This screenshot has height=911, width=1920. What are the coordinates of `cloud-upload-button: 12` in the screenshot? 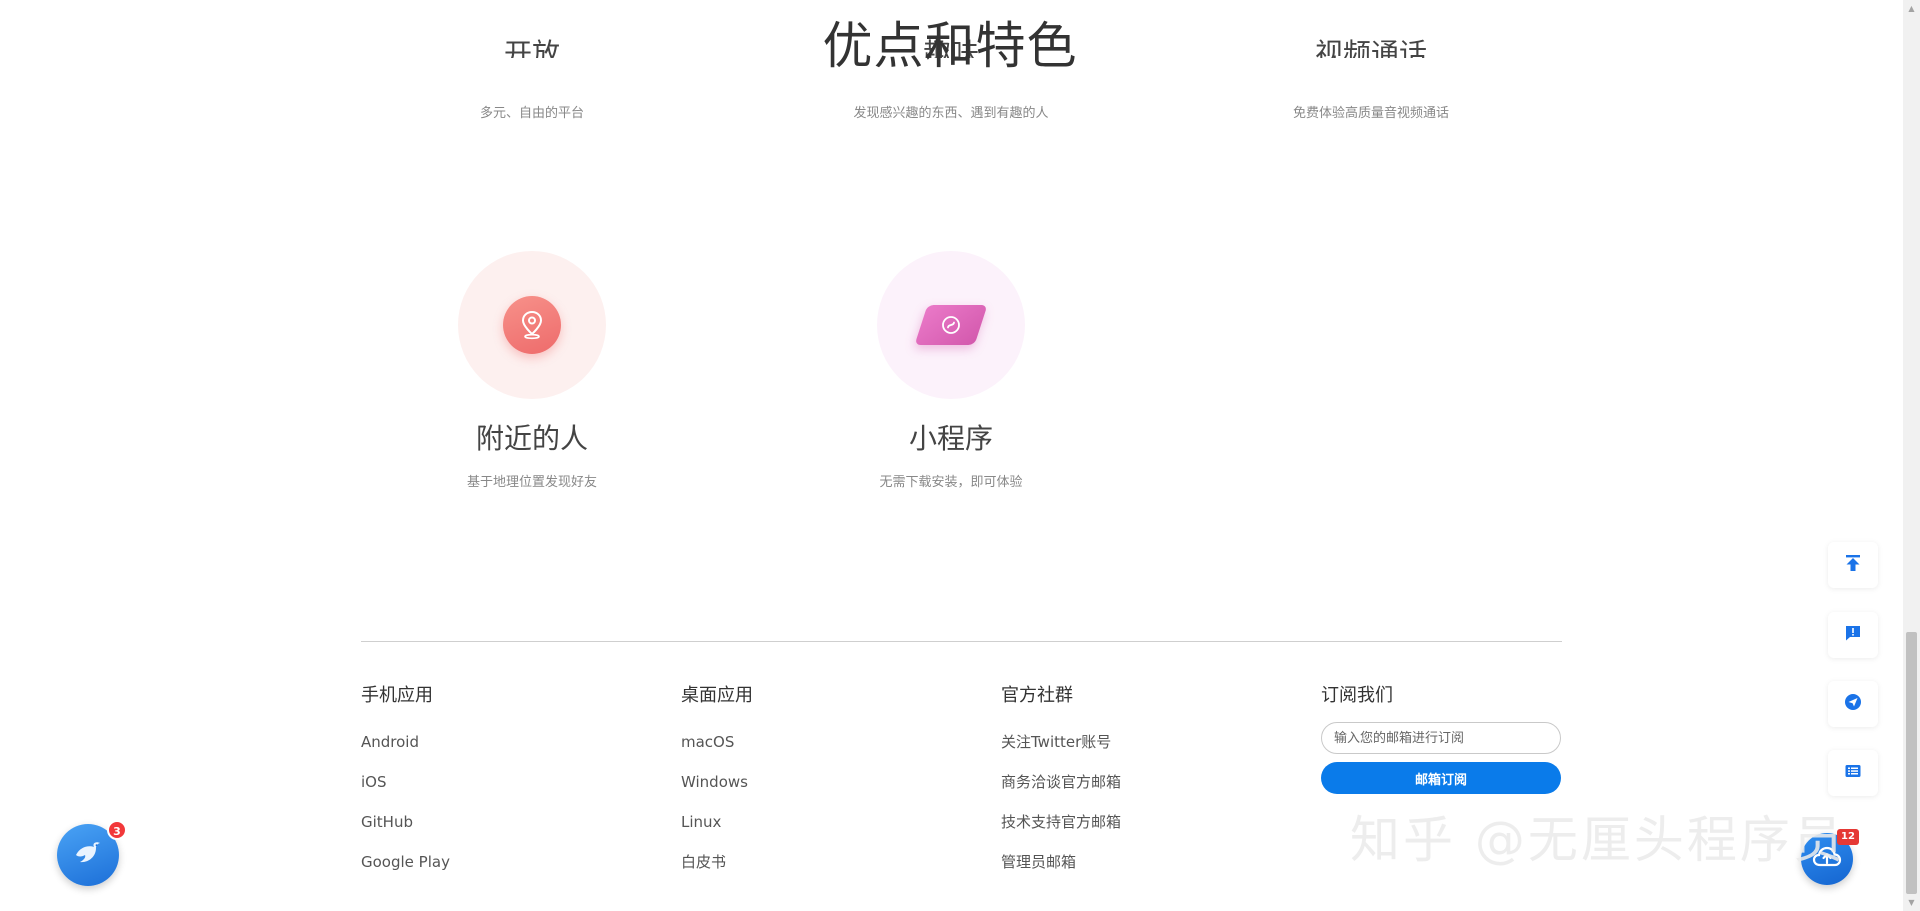 It's located at (1830, 857).